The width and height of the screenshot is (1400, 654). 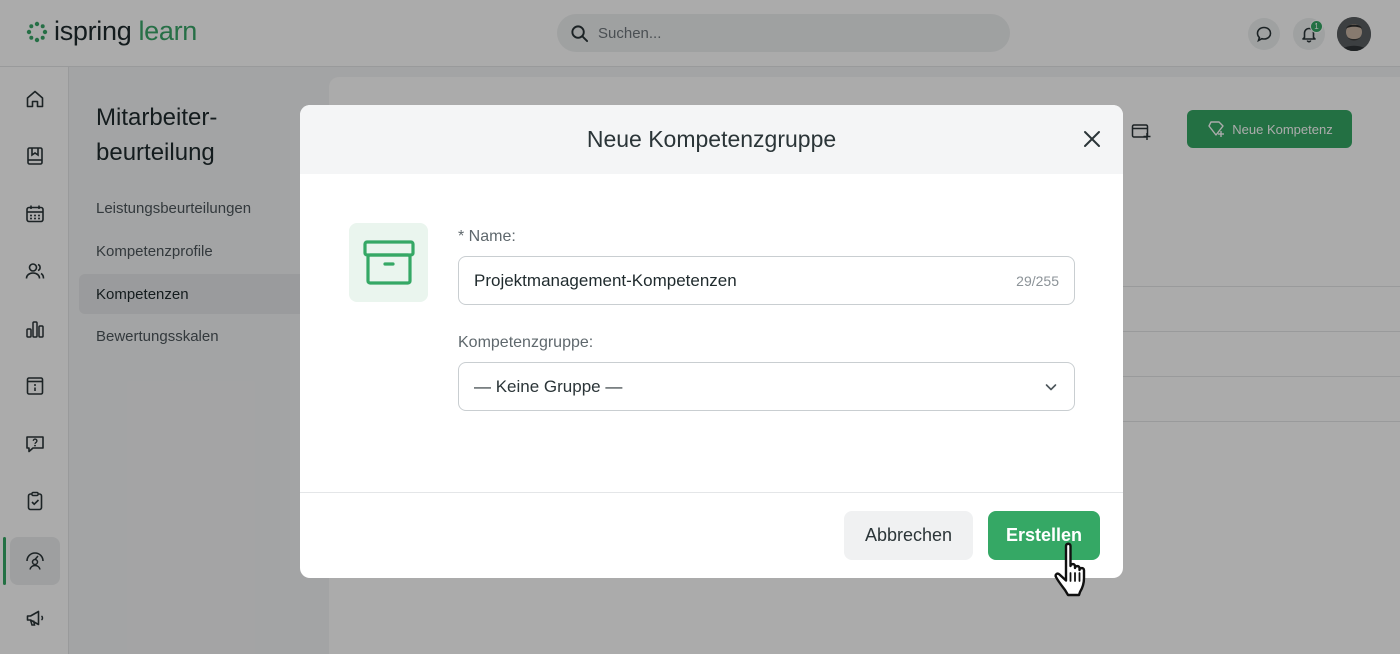 What do you see at coordinates (605, 280) in the screenshot?
I see `name-value: Projektmanagement-Kompetenzen` at bounding box center [605, 280].